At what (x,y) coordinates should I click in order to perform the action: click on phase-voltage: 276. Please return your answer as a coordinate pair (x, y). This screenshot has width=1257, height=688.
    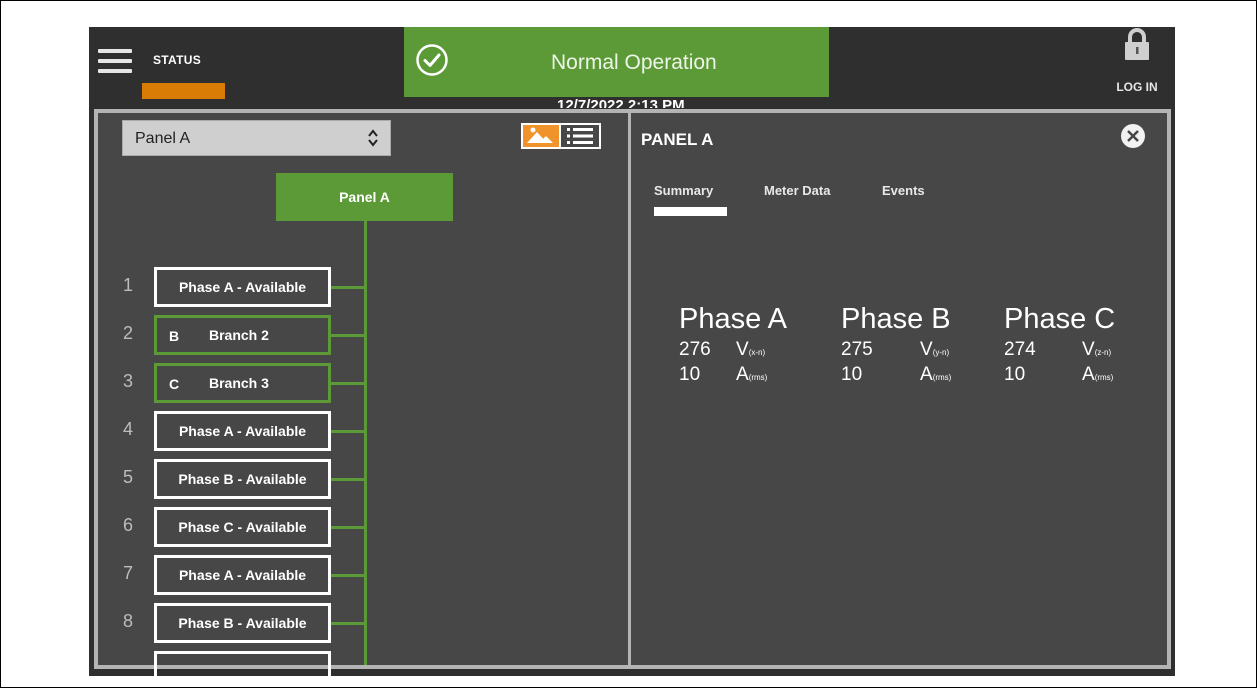
    Looking at the image, I should click on (695, 349).